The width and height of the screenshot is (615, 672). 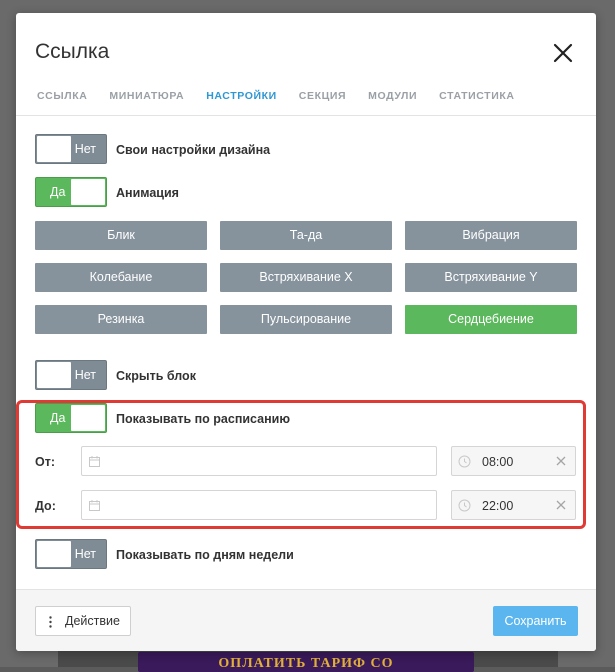 I want to click on schedule-label: Показывать по расписанию, so click(x=203, y=419).